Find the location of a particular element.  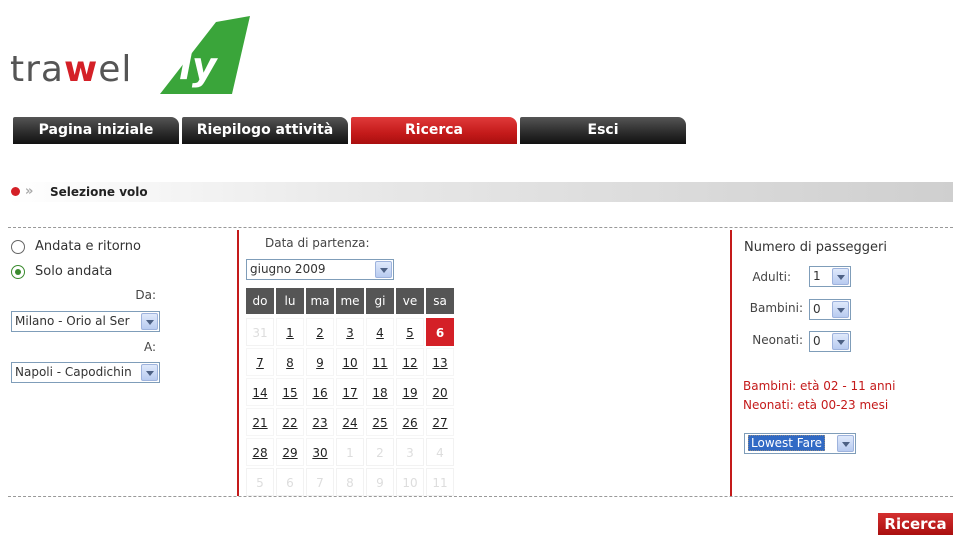

weekday-header-cell: ma is located at coordinates (320, 301).